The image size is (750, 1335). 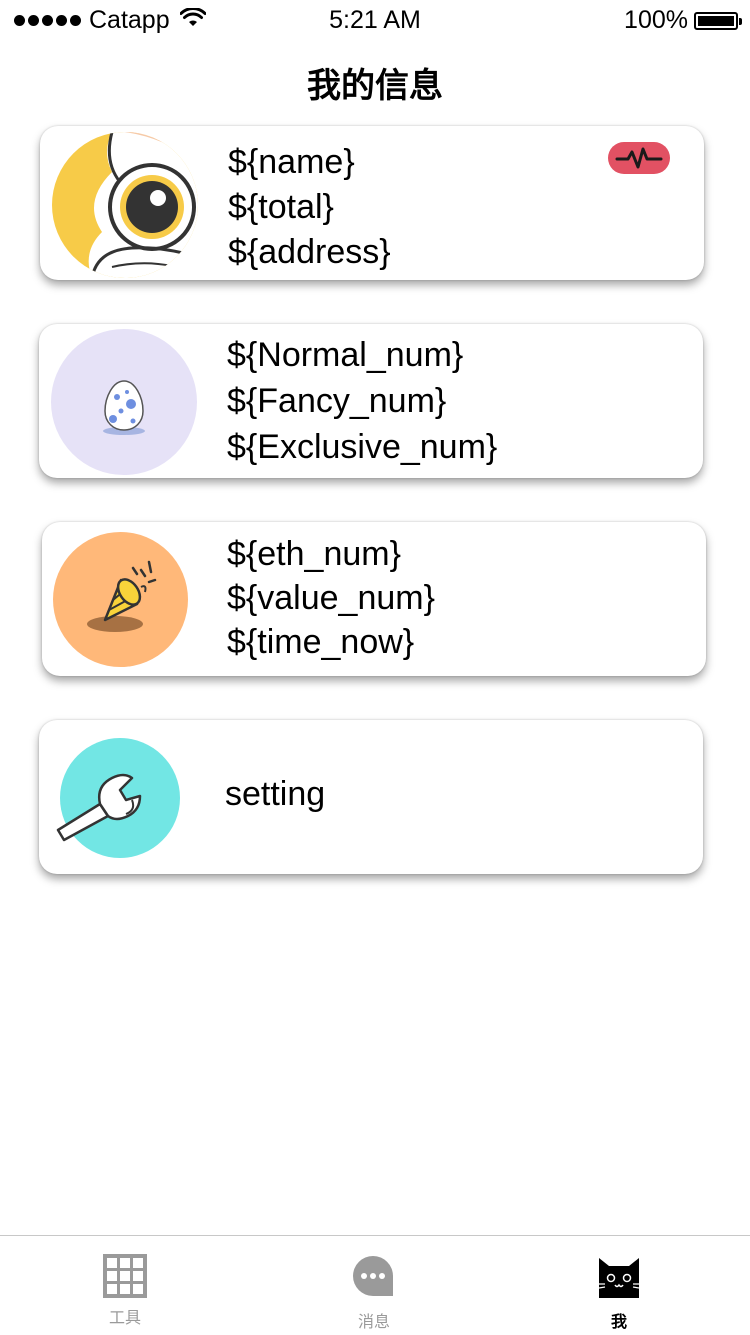 I want to click on pulse-icon, so click(x=639, y=158).